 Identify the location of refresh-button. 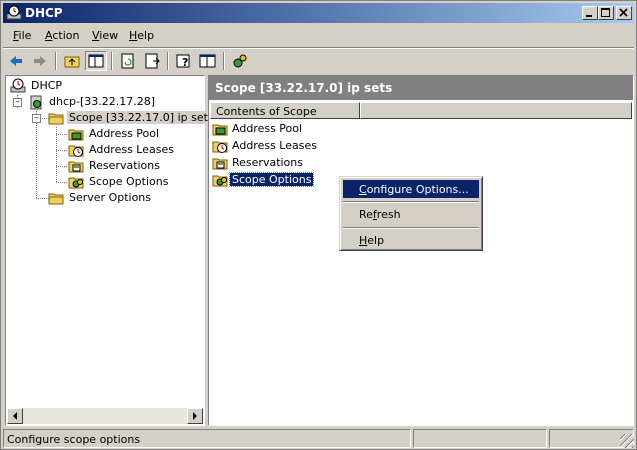
(128, 61).